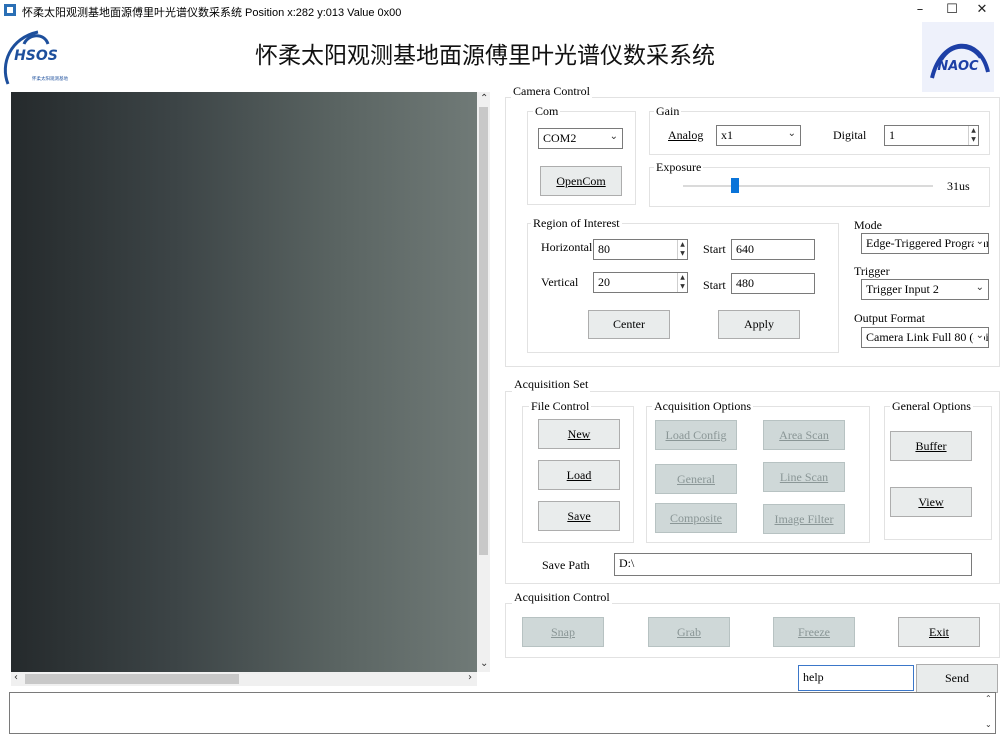 This screenshot has width=1000, height=737. Describe the element at coordinates (813, 677) in the screenshot. I see `command-input-value: help` at that location.